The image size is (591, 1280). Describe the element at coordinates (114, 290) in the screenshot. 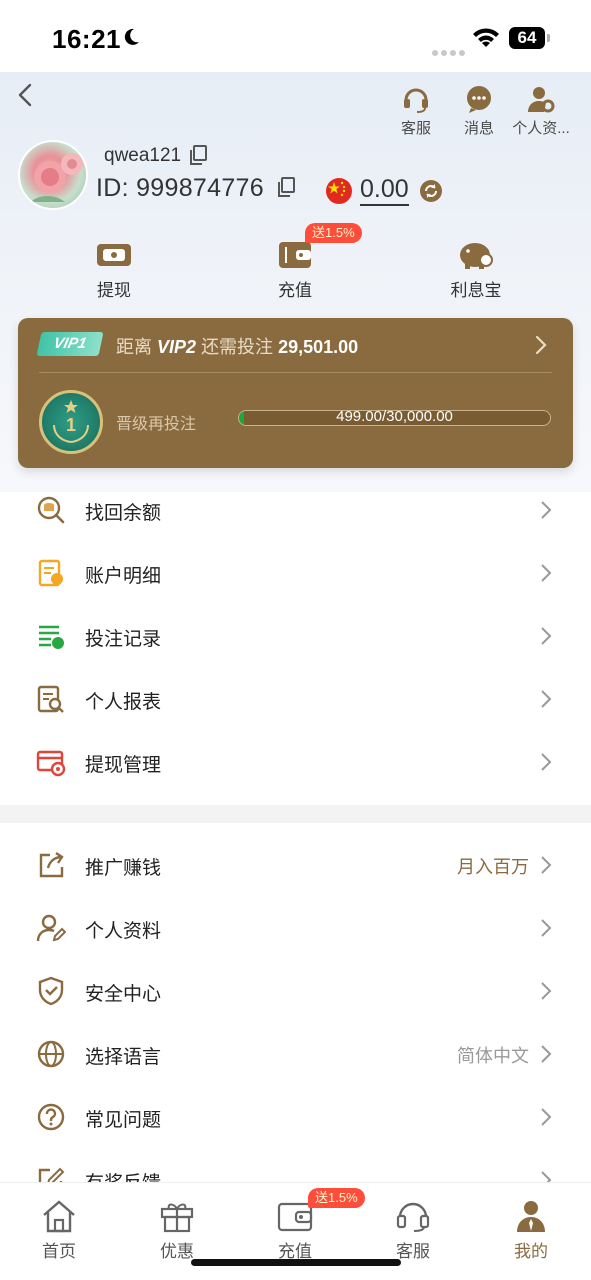

I see `quick-action-label: 提现` at that location.